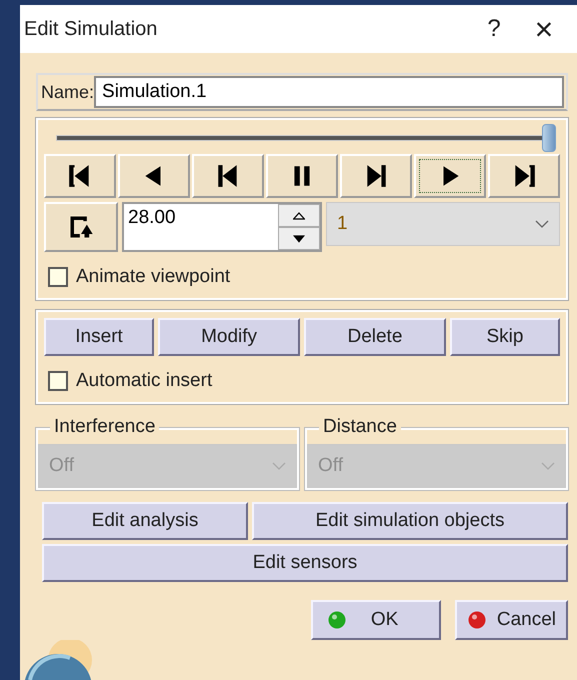 This screenshot has height=680, width=577. What do you see at coordinates (145, 521) in the screenshot?
I see `edit-button: Edit analysis` at bounding box center [145, 521].